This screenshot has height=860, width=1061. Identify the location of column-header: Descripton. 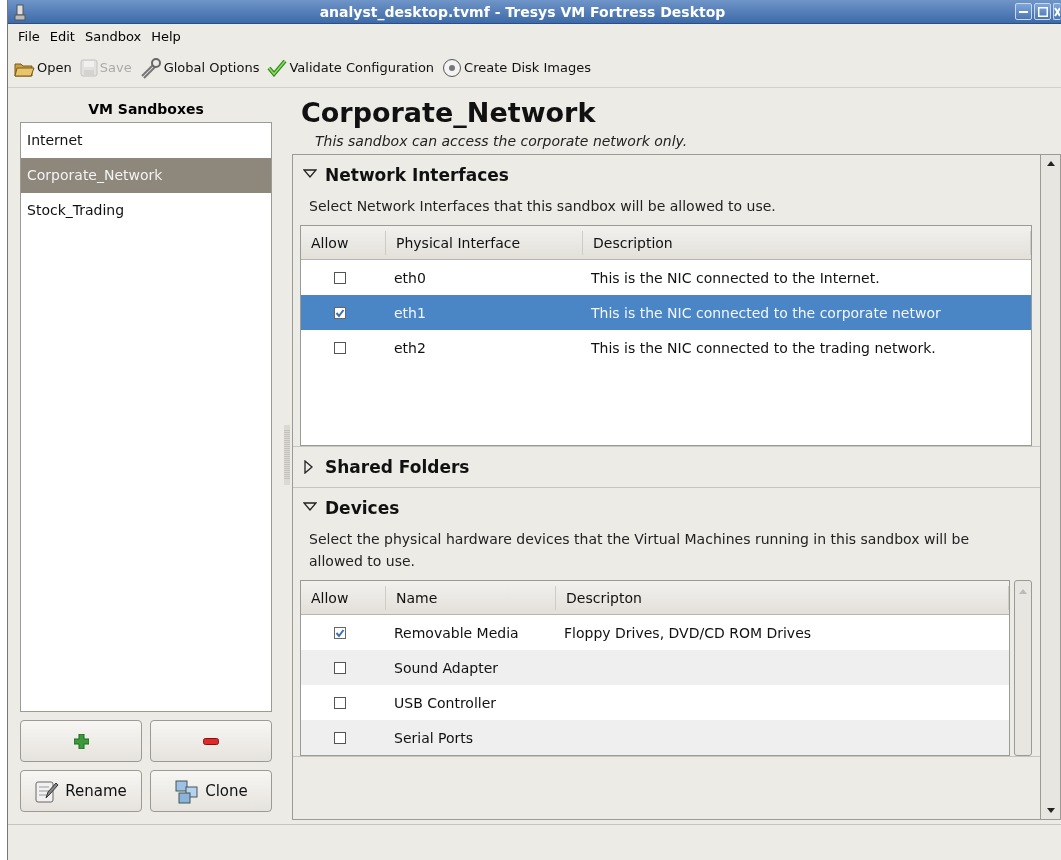
(782, 597).